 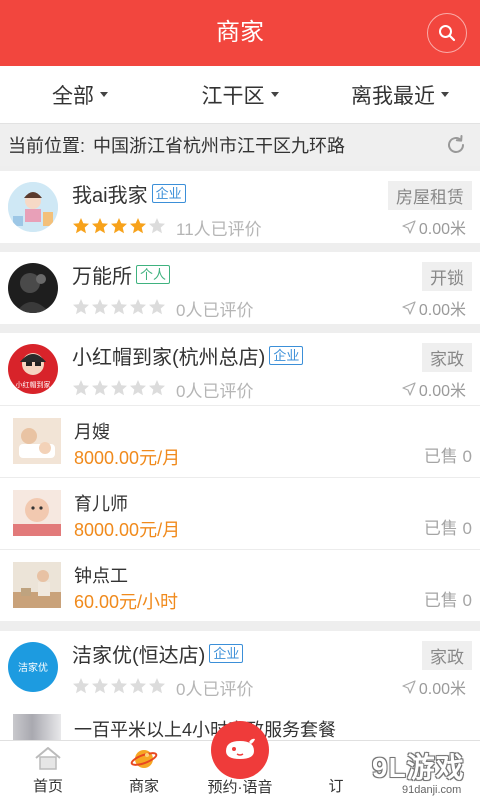 I want to click on refresh-icon, so click(x=456, y=145).